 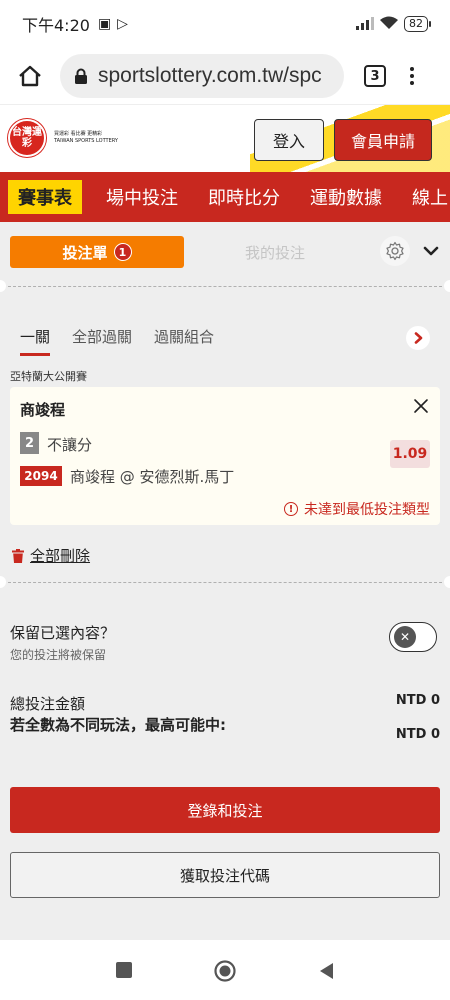 I want to click on betslip-count-badge: 1, so click(x=122, y=252).